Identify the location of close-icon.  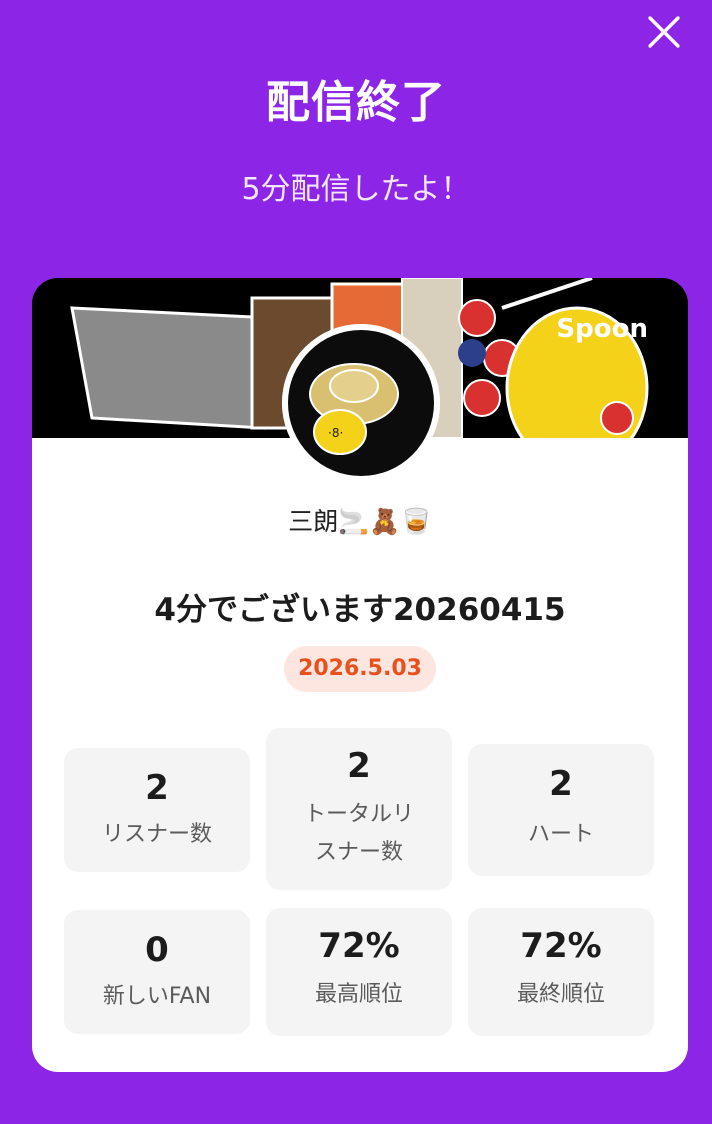
(664, 32).